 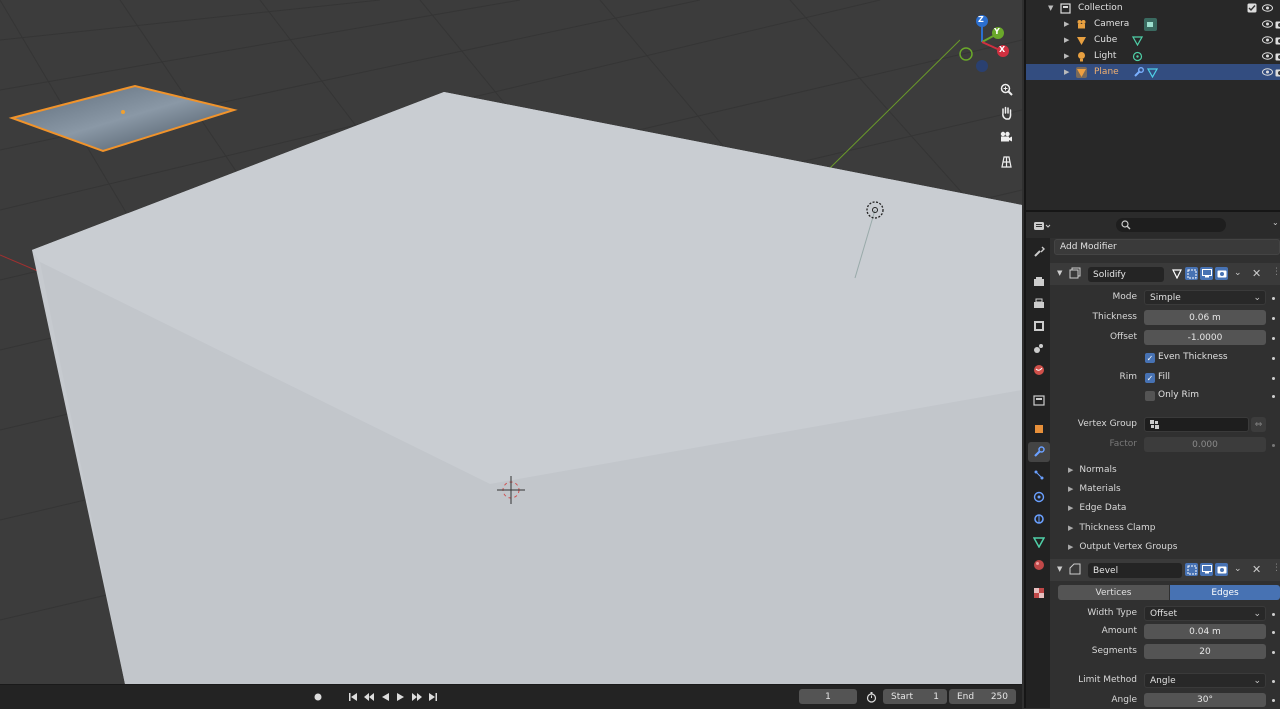 I want to click on physics-tab-icon, so click(x=1039, y=497).